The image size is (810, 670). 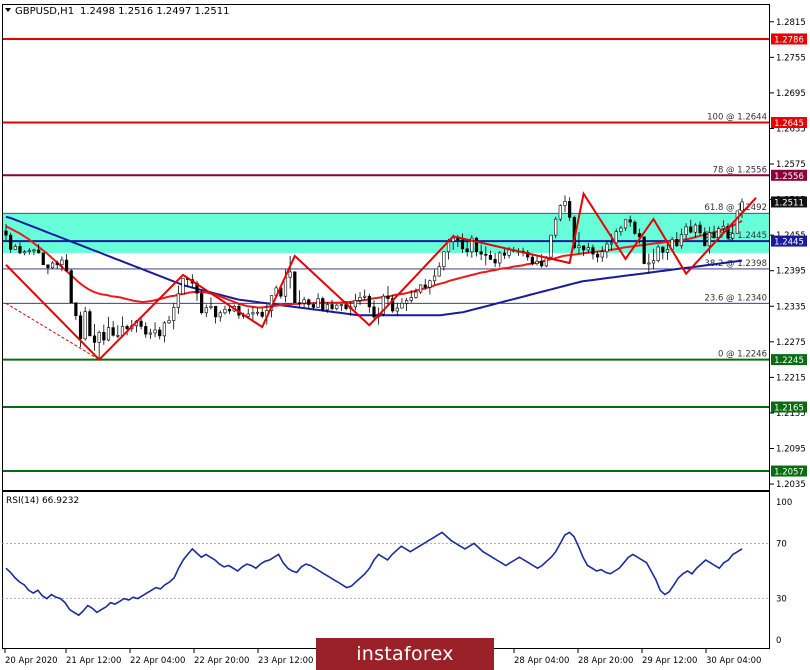 I want to click on price-tick-label: 1.2215, so click(x=791, y=378).